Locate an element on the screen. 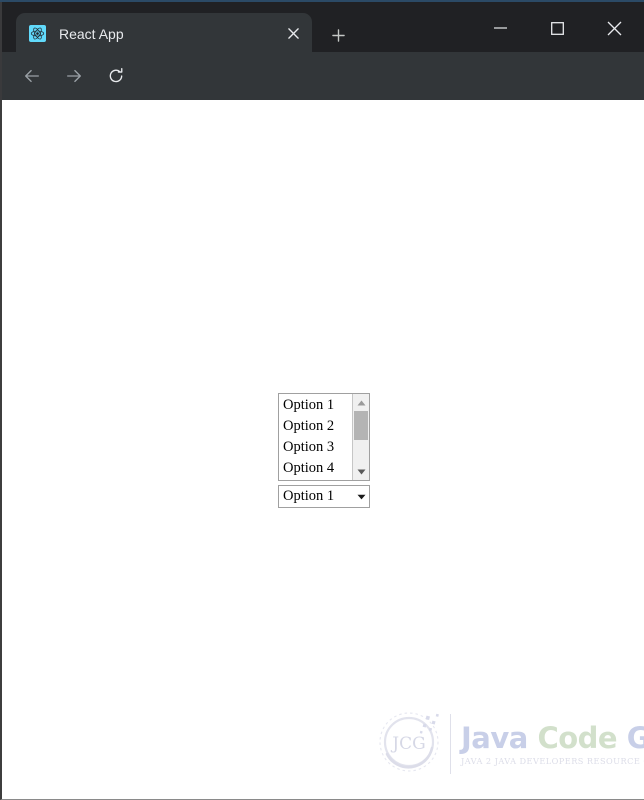  watermark-title-java: Java is located at coordinates (494, 738).